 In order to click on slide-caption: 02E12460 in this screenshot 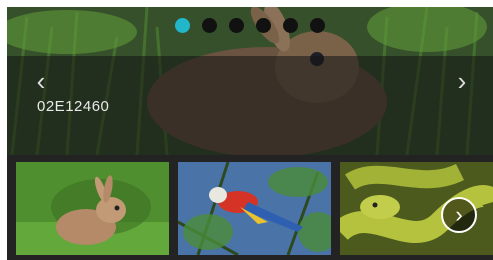, I will do `click(73, 106)`.